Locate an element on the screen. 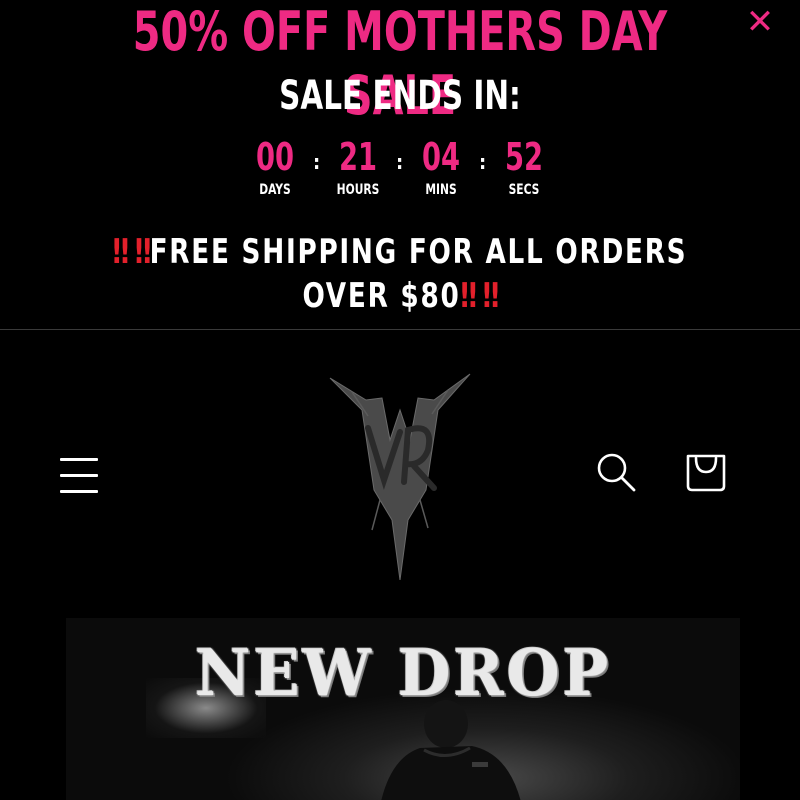  search-icon is located at coordinates (616, 472).